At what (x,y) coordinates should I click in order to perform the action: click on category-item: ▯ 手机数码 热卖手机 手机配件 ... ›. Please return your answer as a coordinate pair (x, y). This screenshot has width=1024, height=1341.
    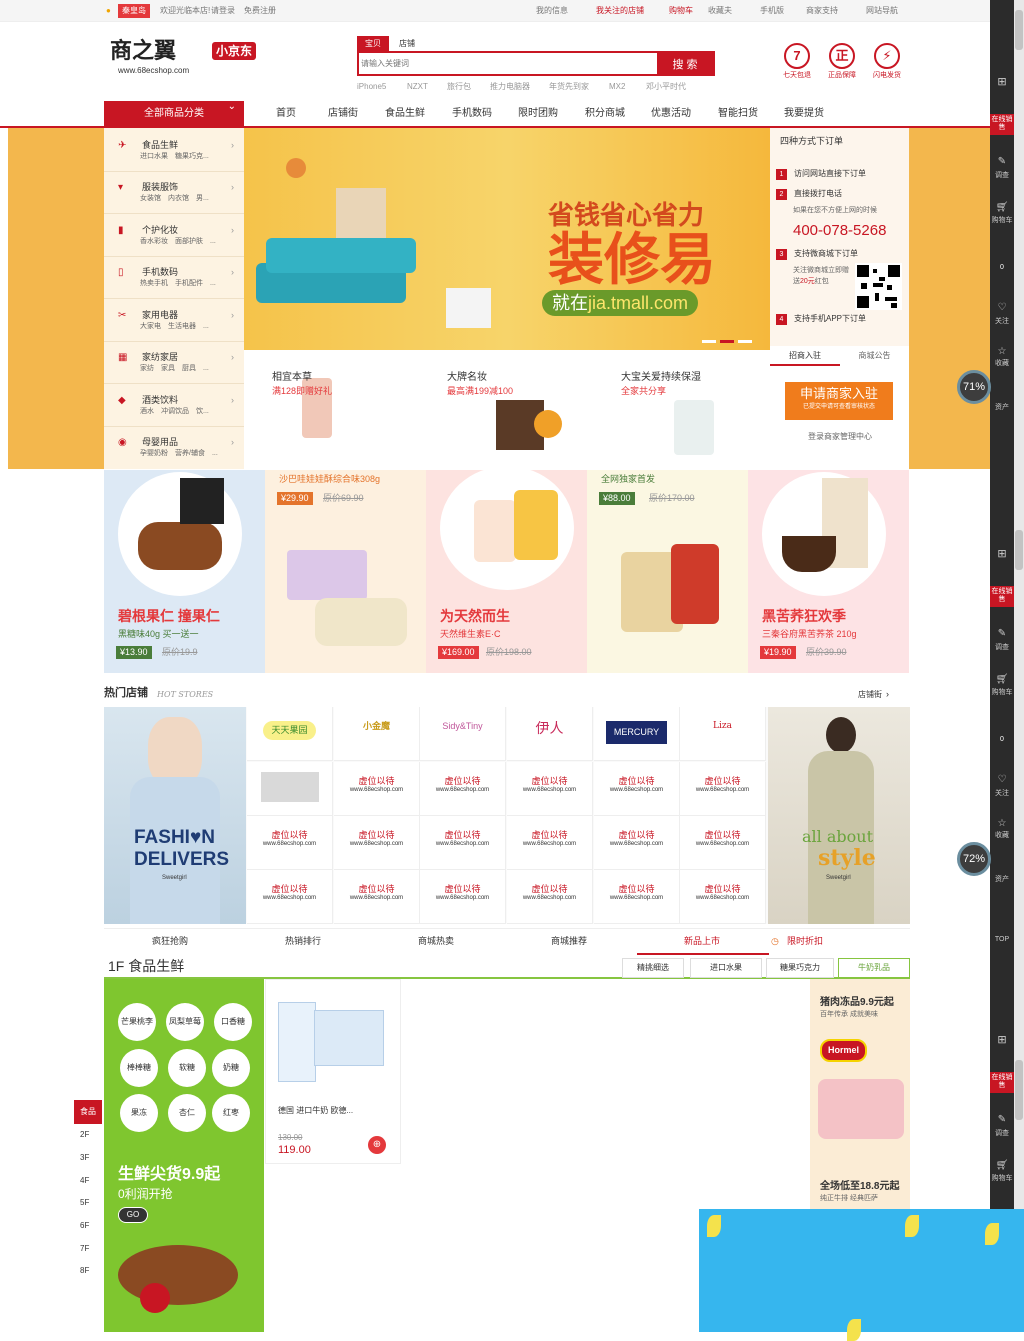
    Looking at the image, I should click on (174, 278).